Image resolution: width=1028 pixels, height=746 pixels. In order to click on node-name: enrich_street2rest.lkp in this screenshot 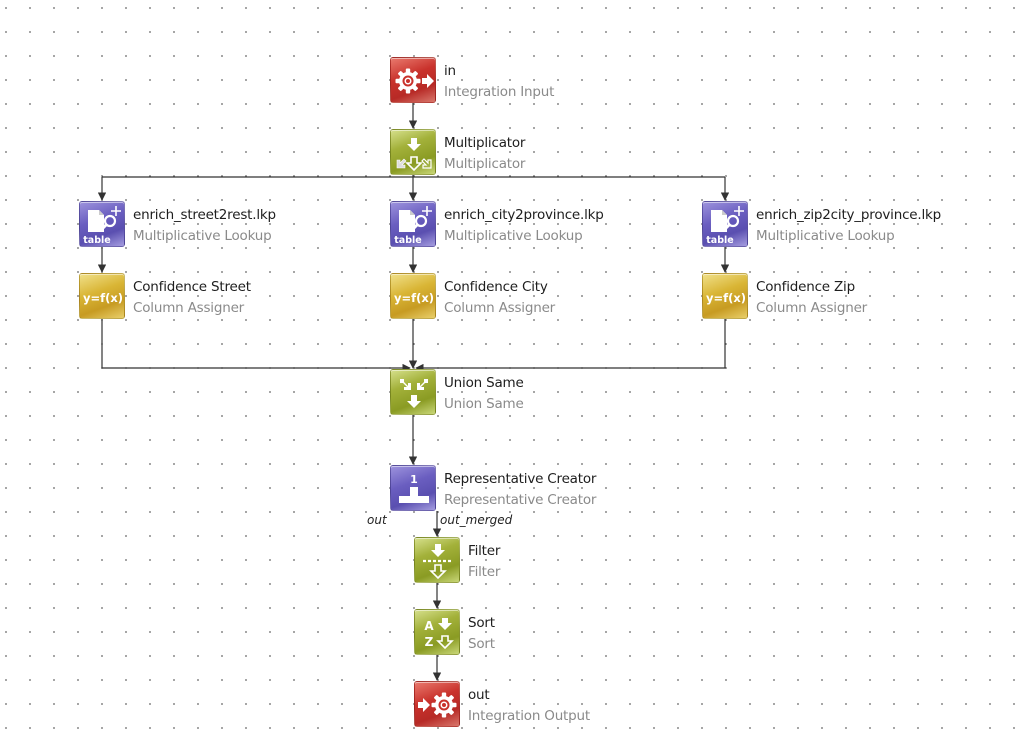, I will do `click(204, 215)`.